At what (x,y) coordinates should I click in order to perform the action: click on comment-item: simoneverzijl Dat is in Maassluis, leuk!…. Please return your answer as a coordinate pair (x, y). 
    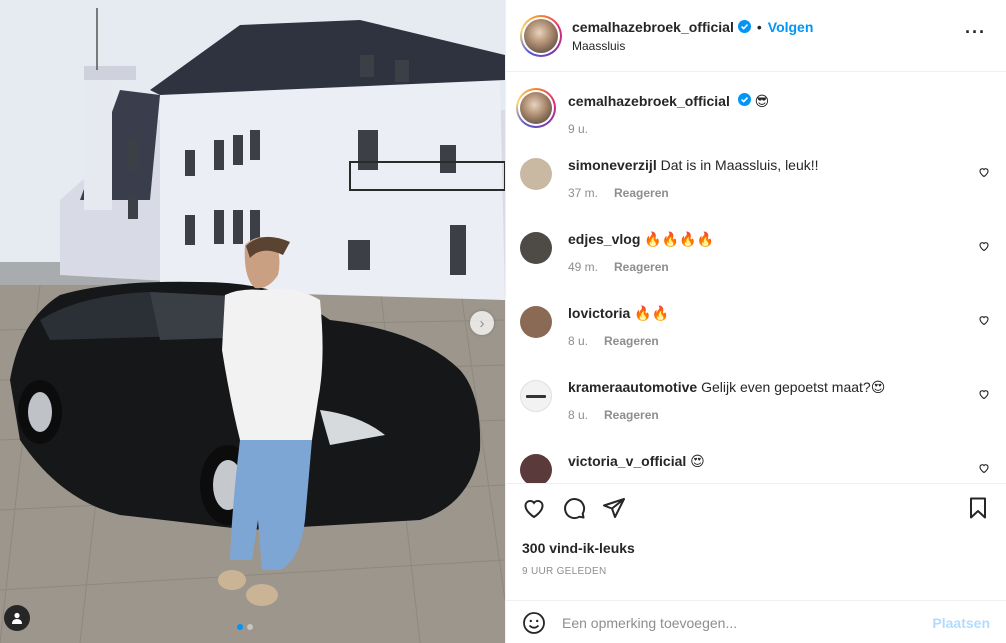
    Looking at the image, I should click on (756, 193).